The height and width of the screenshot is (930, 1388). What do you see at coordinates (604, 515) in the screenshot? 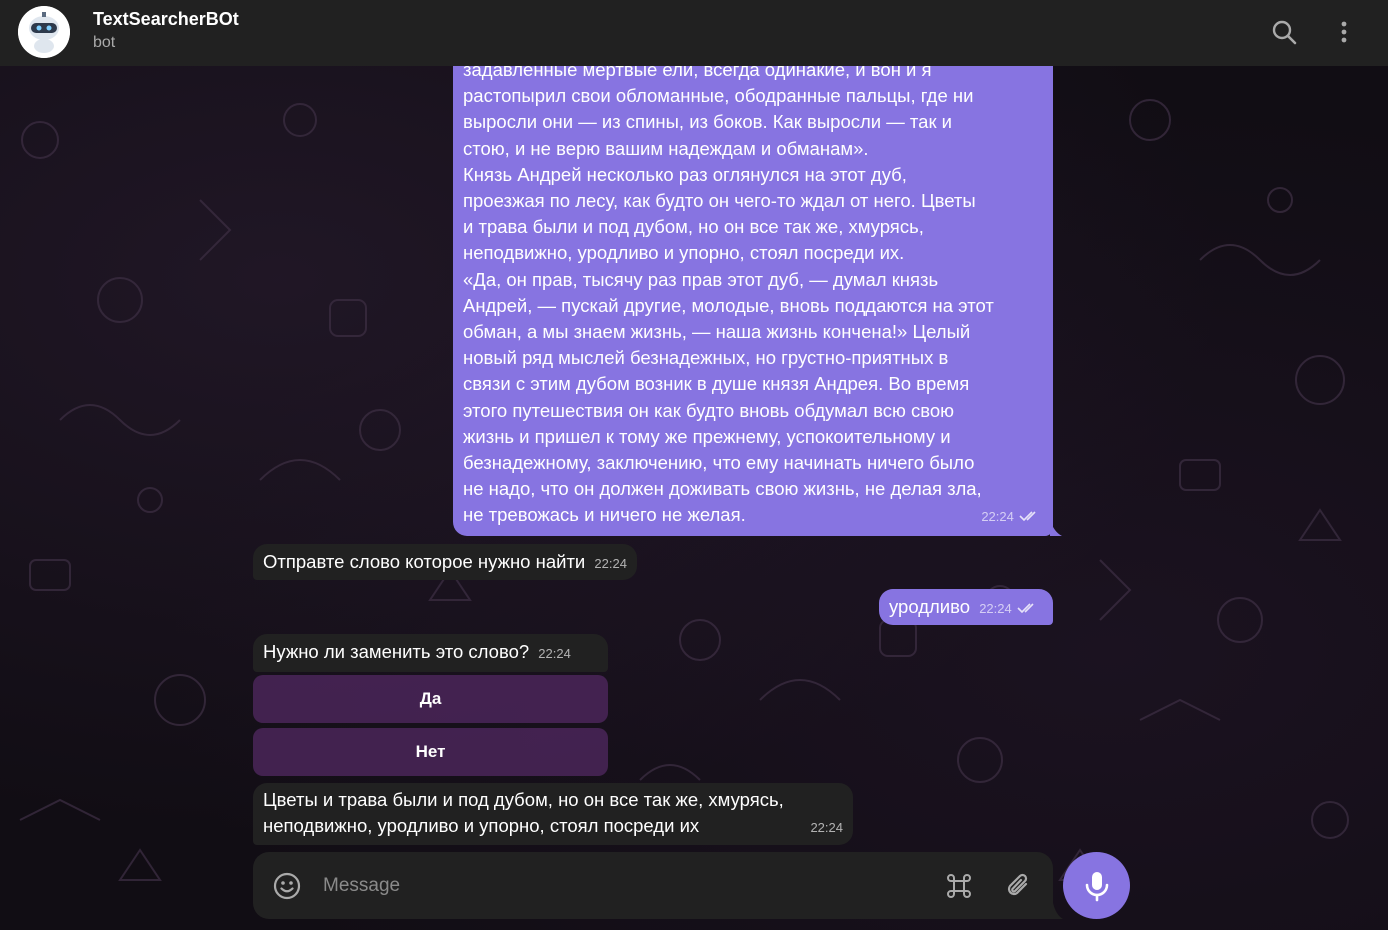
I see `message-line: не тревожась и ничего не желая.` at bounding box center [604, 515].